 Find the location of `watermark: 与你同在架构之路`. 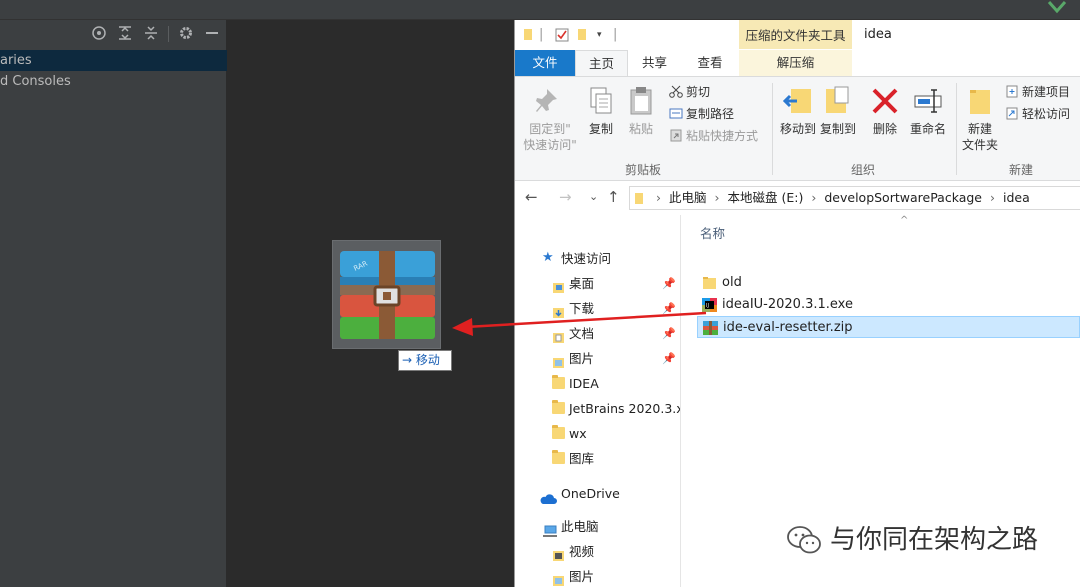

watermark: 与你同在架构之路 is located at coordinates (912, 540).